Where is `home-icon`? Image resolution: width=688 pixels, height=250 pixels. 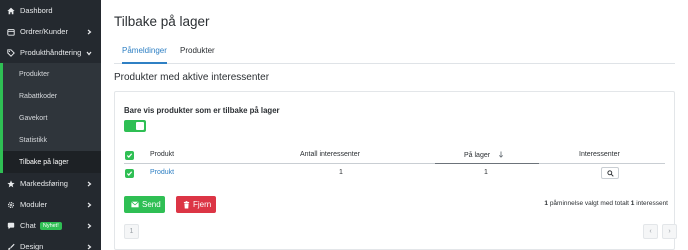 home-icon is located at coordinates (10, 10).